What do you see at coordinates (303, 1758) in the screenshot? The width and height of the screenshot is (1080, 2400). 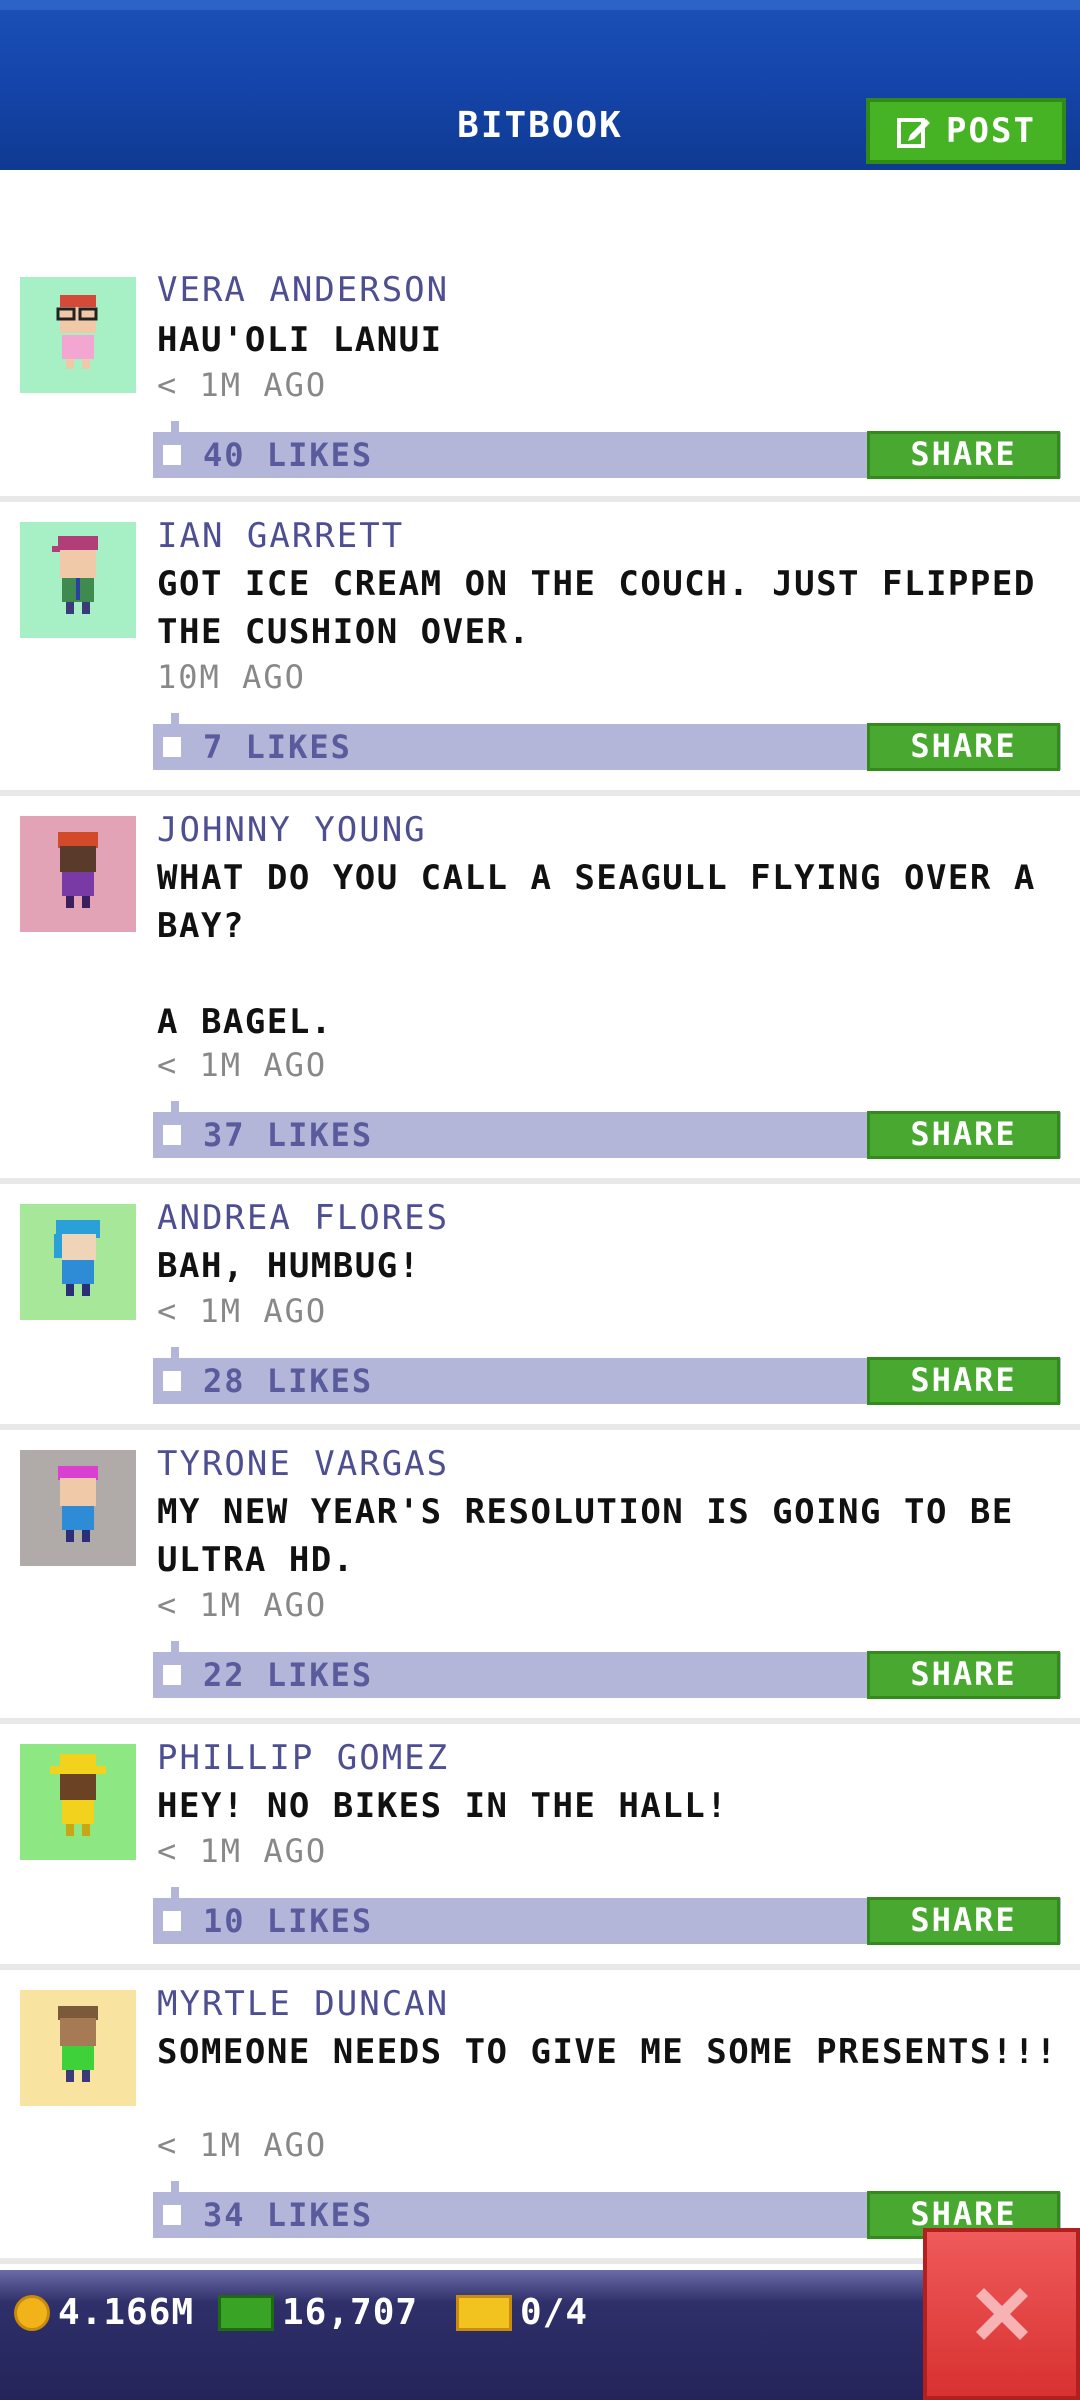 I see `post-author: PHILLIP GOMEZ` at bounding box center [303, 1758].